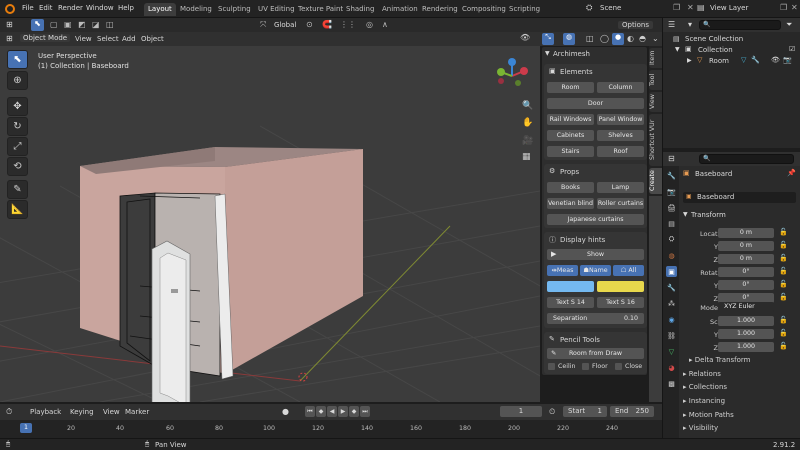  I want to click on rotation-x-field: 0°, so click(746, 272).